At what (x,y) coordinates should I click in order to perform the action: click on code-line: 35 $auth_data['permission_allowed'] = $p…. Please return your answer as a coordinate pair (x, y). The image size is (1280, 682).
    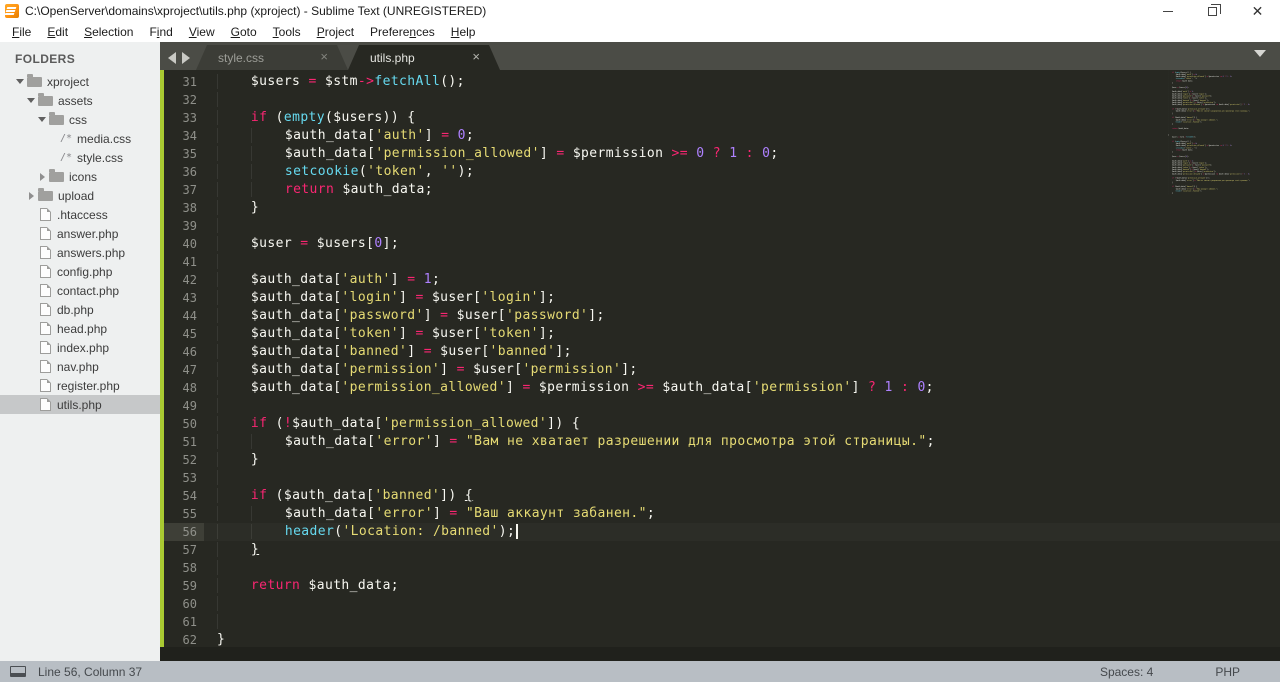
    Looking at the image, I should click on (720, 154).